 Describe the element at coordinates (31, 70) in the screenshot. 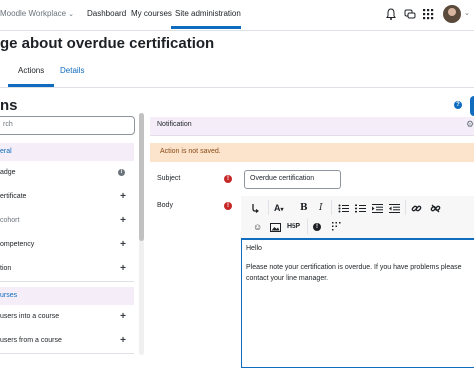

I see `tab-actions: Actions` at that location.